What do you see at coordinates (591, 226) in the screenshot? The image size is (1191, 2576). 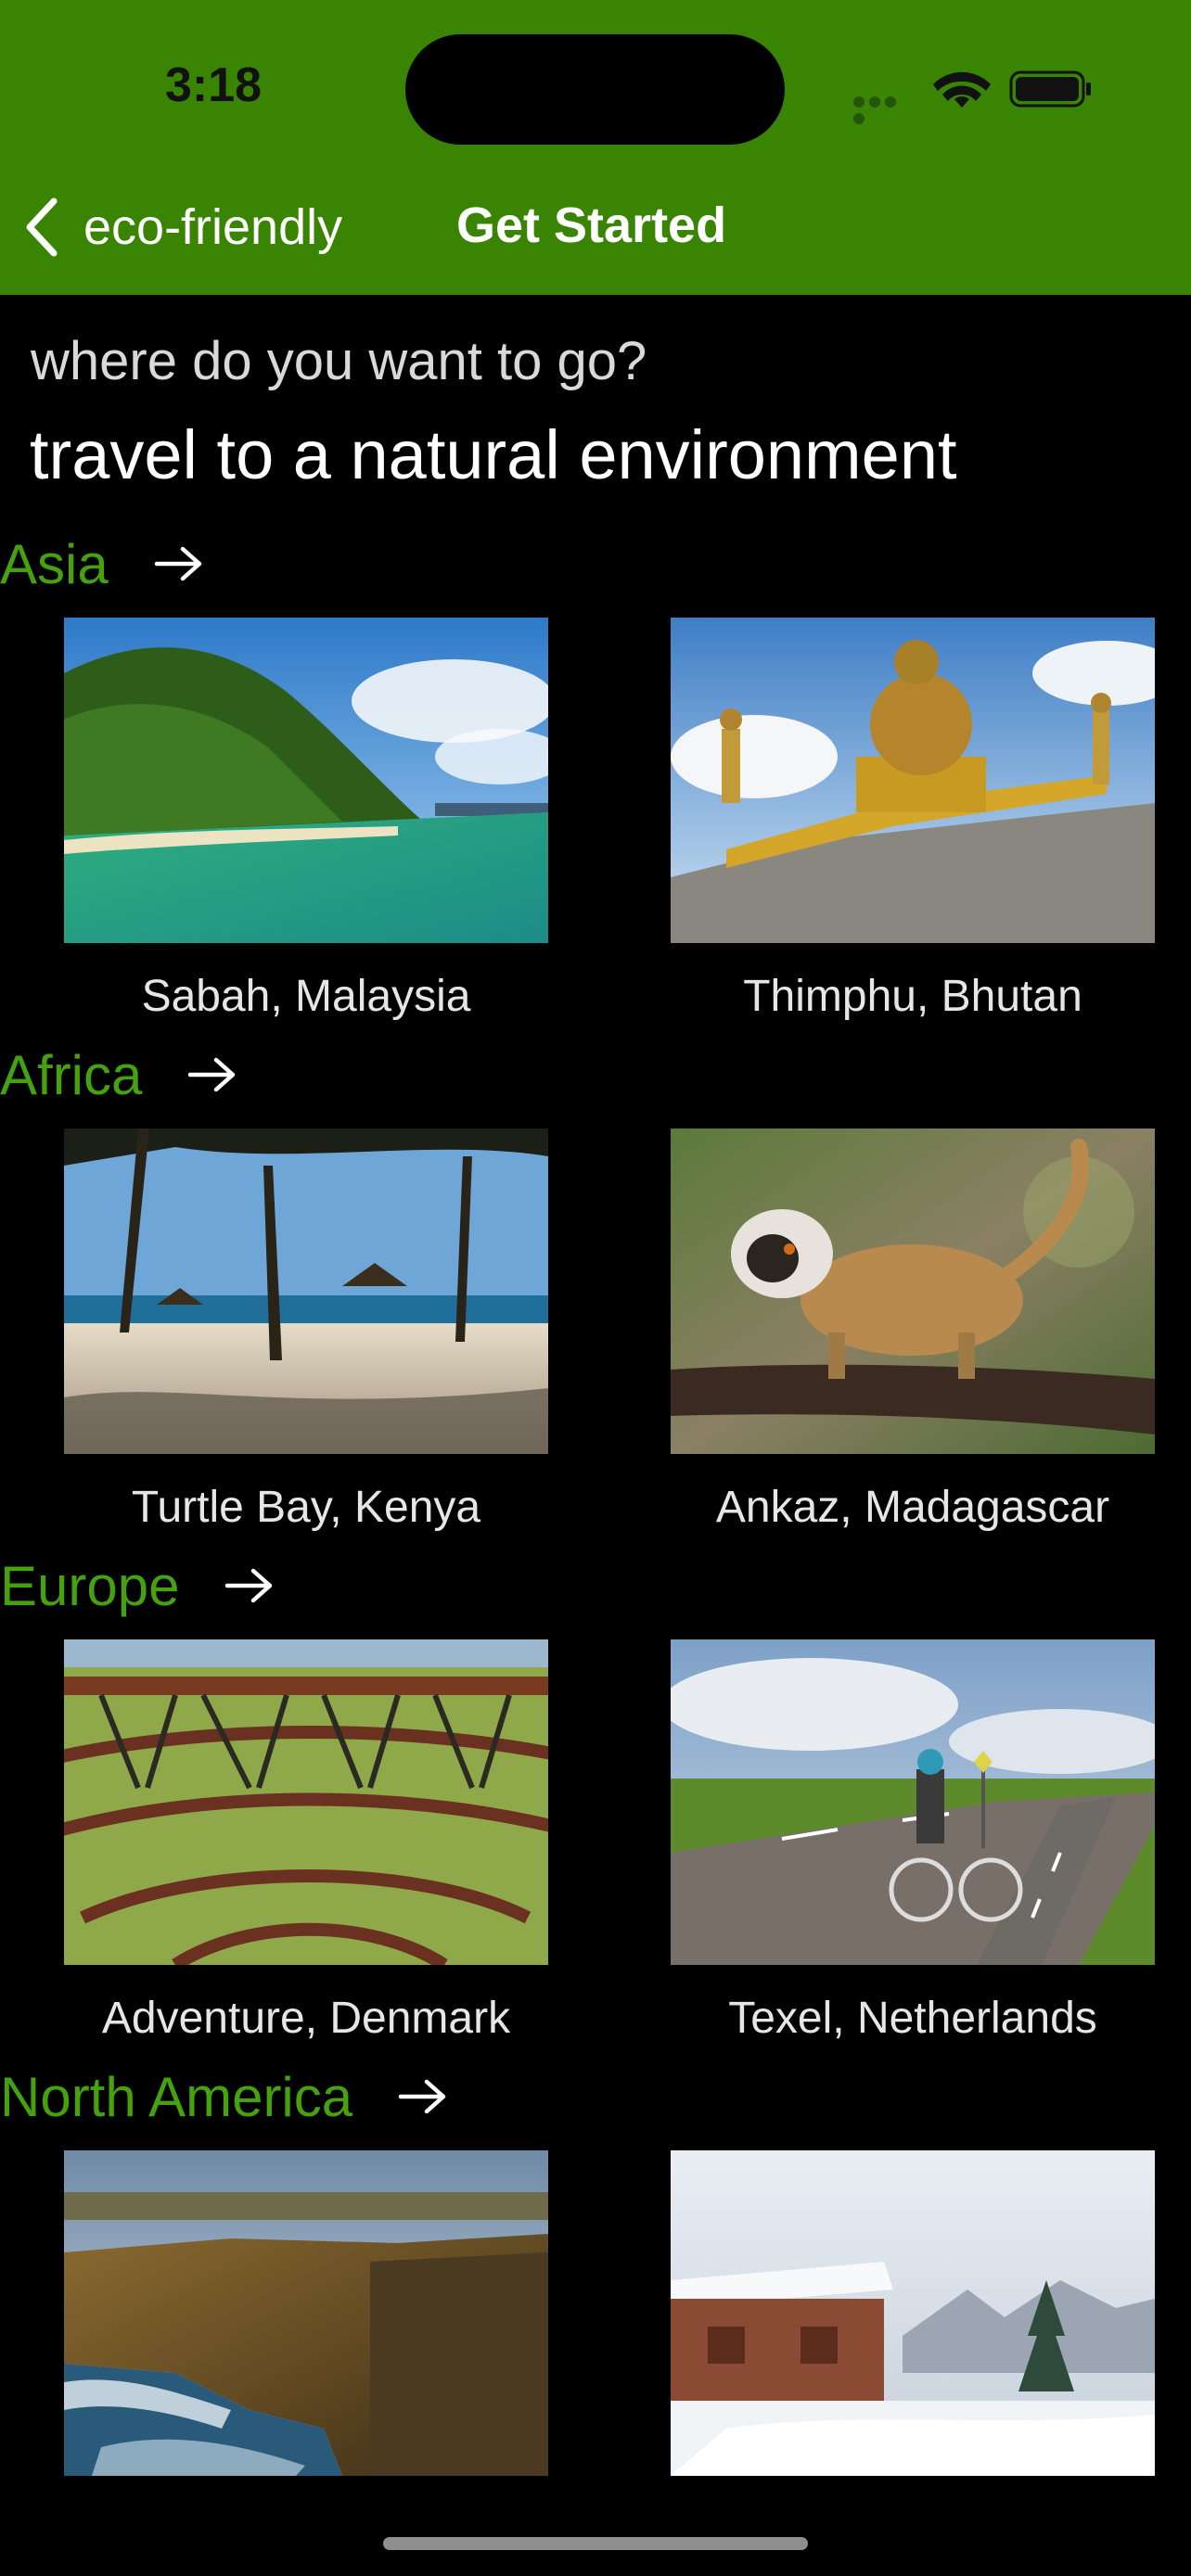 I see `page-title: Get Started` at bounding box center [591, 226].